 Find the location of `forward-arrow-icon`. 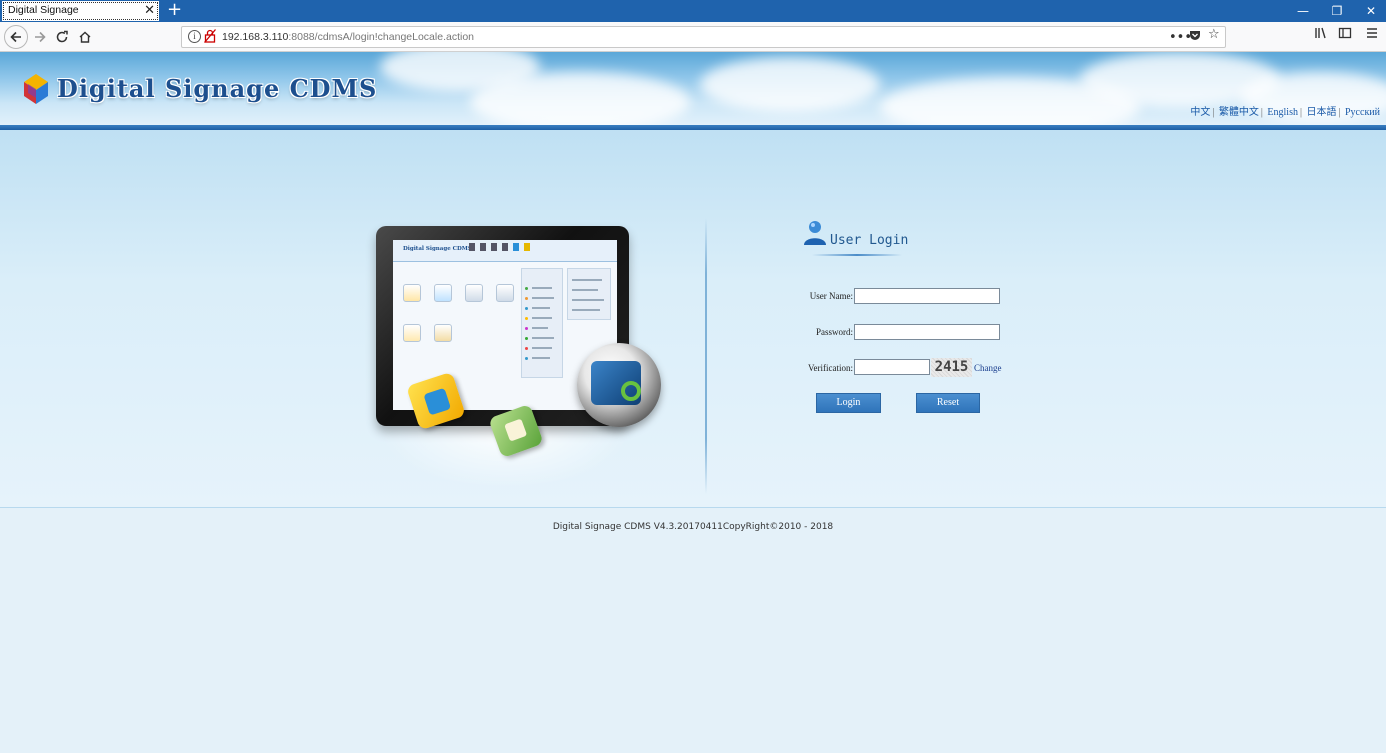

forward-arrow-icon is located at coordinates (40, 37).